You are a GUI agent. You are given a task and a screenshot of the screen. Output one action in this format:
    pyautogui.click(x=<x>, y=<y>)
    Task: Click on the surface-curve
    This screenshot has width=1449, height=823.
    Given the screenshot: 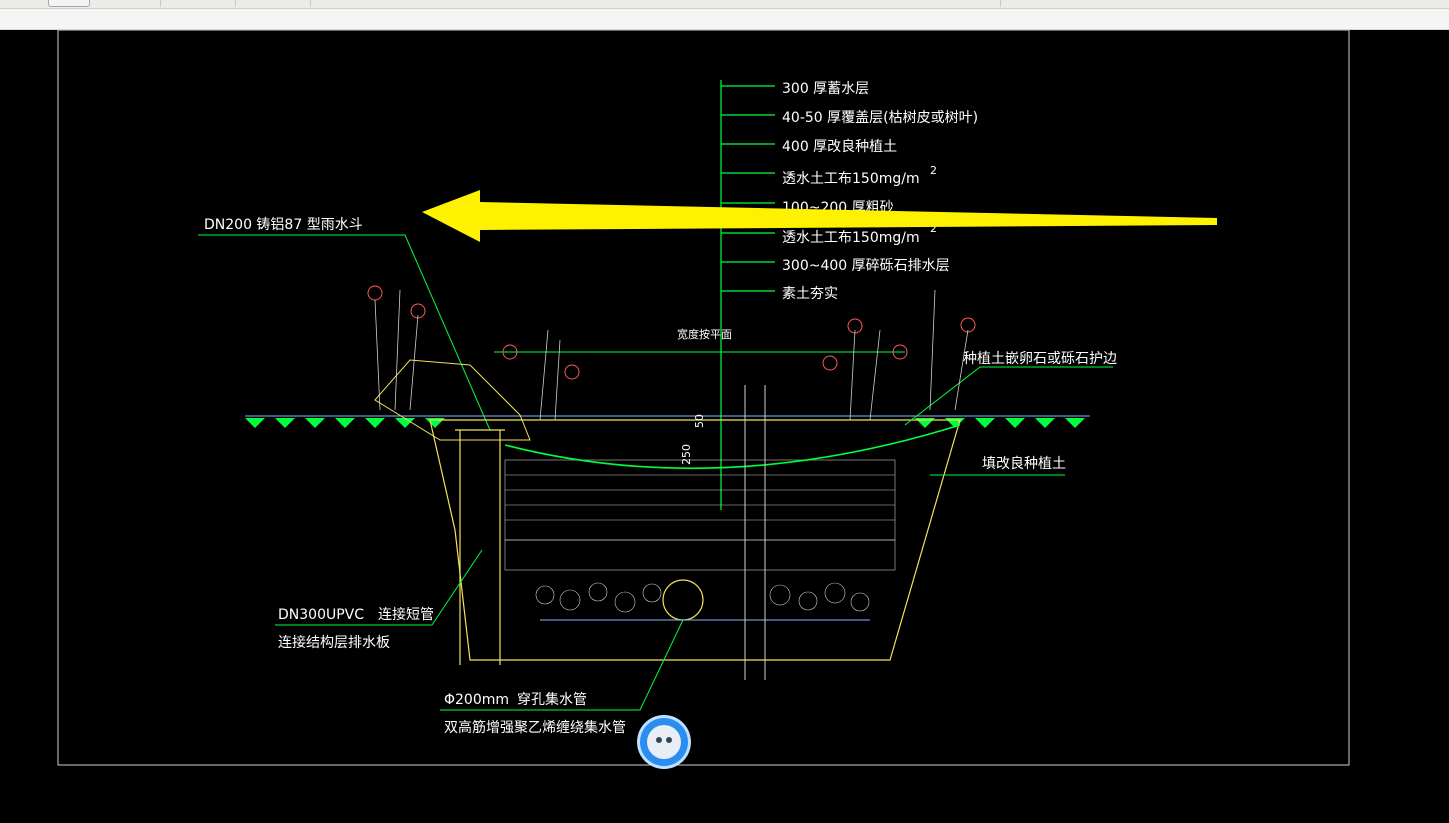 What is the action you would take?
    pyautogui.click(x=732, y=447)
    